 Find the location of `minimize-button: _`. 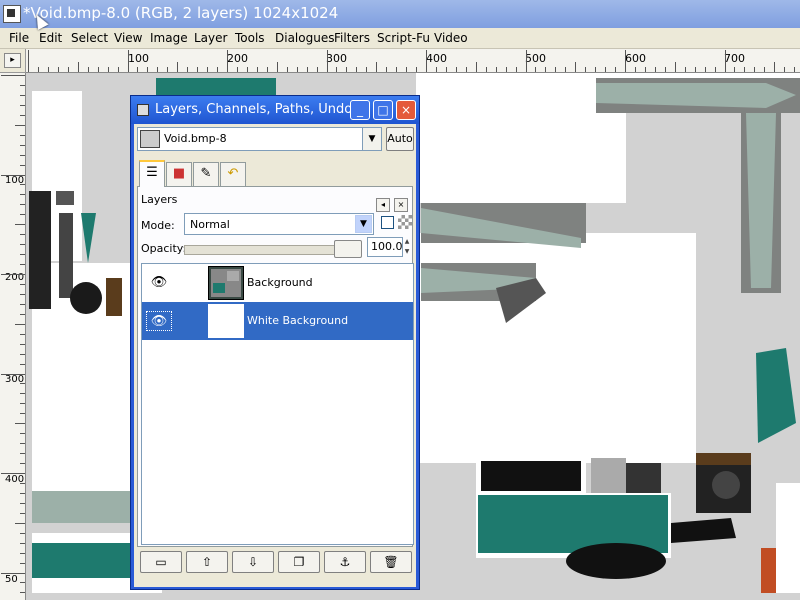

minimize-button: _ is located at coordinates (360, 110).